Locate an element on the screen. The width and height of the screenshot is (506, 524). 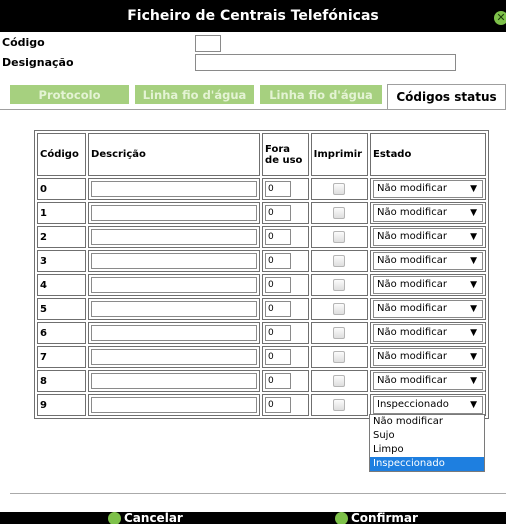
cancel-icon is located at coordinates (114, 518).